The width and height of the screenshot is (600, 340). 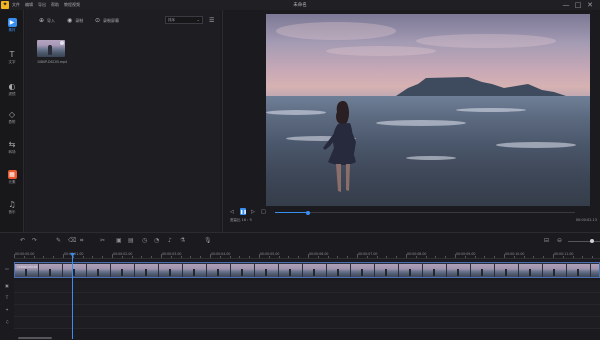 What do you see at coordinates (131, 240) in the screenshot?
I see `freeze-icon: ▤` at bounding box center [131, 240].